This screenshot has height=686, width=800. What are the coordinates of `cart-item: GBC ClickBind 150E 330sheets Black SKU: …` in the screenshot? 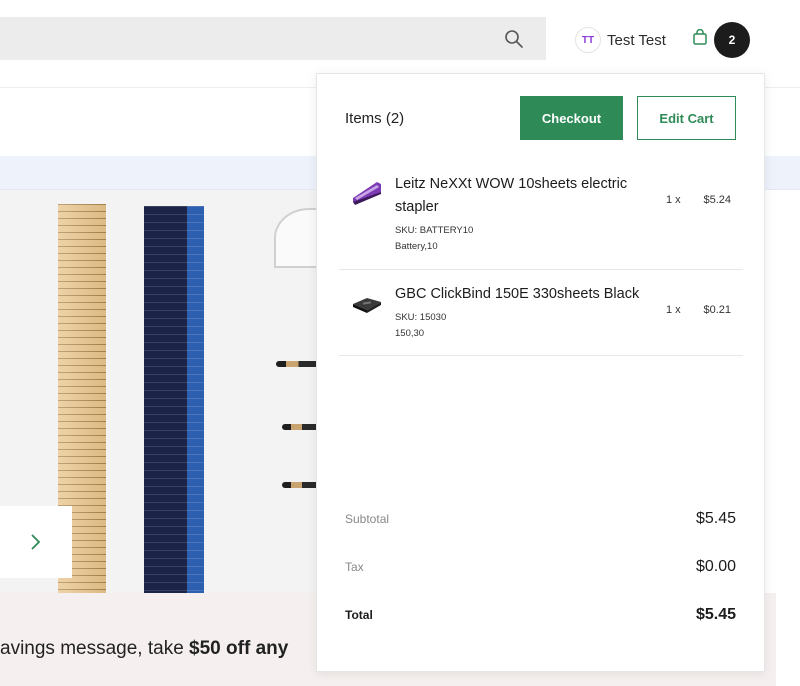 It's located at (541, 313).